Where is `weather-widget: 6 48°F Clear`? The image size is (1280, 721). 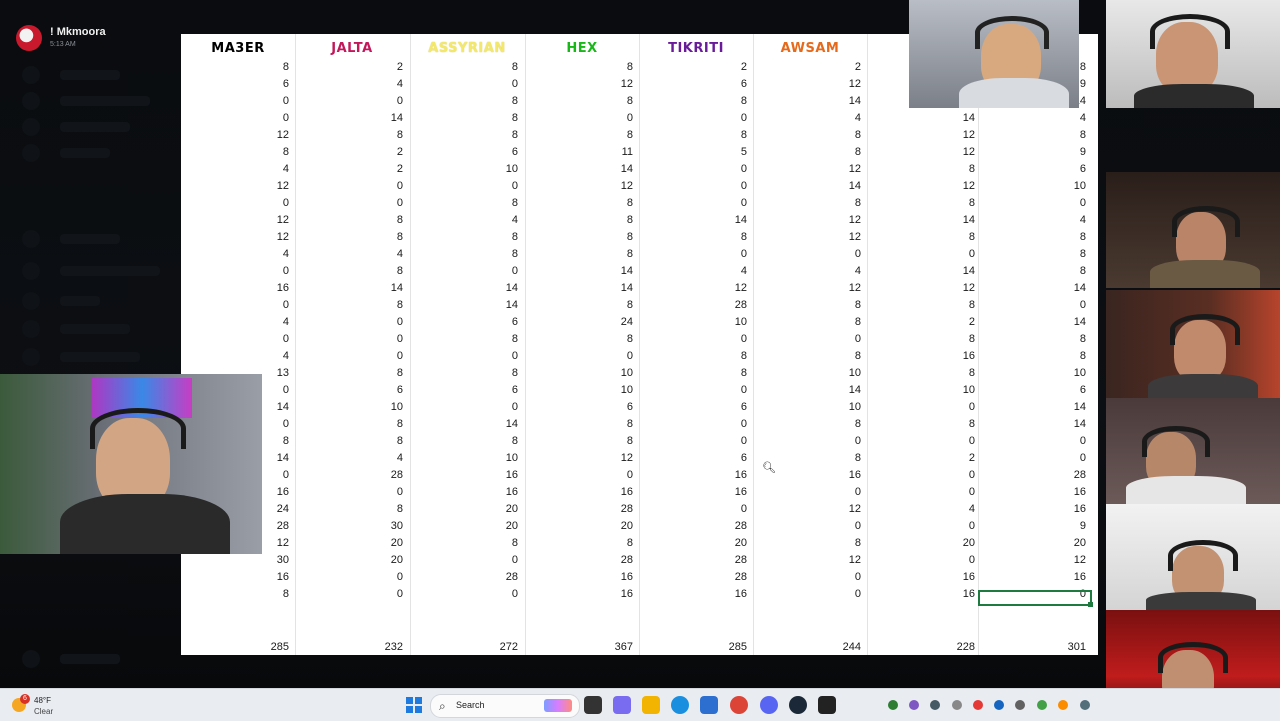 weather-widget: 6 48°F Clear is located at coordinates (42, 706).